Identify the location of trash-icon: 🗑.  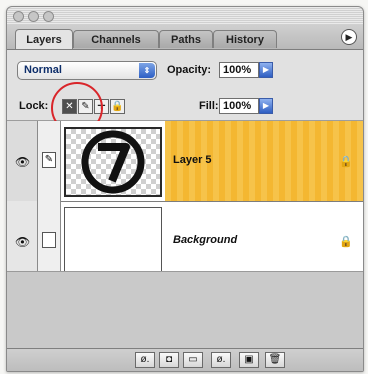
(275, 360).